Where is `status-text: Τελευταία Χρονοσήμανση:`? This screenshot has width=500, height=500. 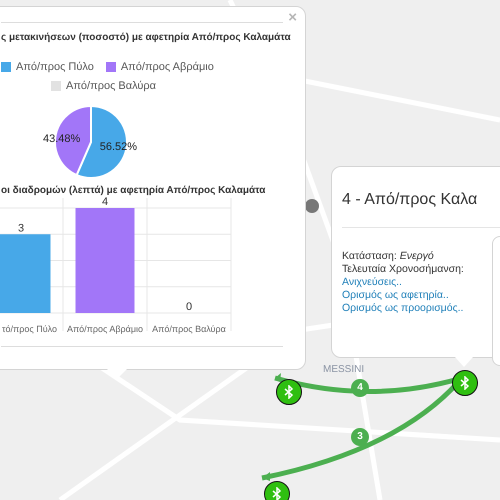
status-text: Τελευταία Χρονοσήμανση: is located at coordinates (403, 269).